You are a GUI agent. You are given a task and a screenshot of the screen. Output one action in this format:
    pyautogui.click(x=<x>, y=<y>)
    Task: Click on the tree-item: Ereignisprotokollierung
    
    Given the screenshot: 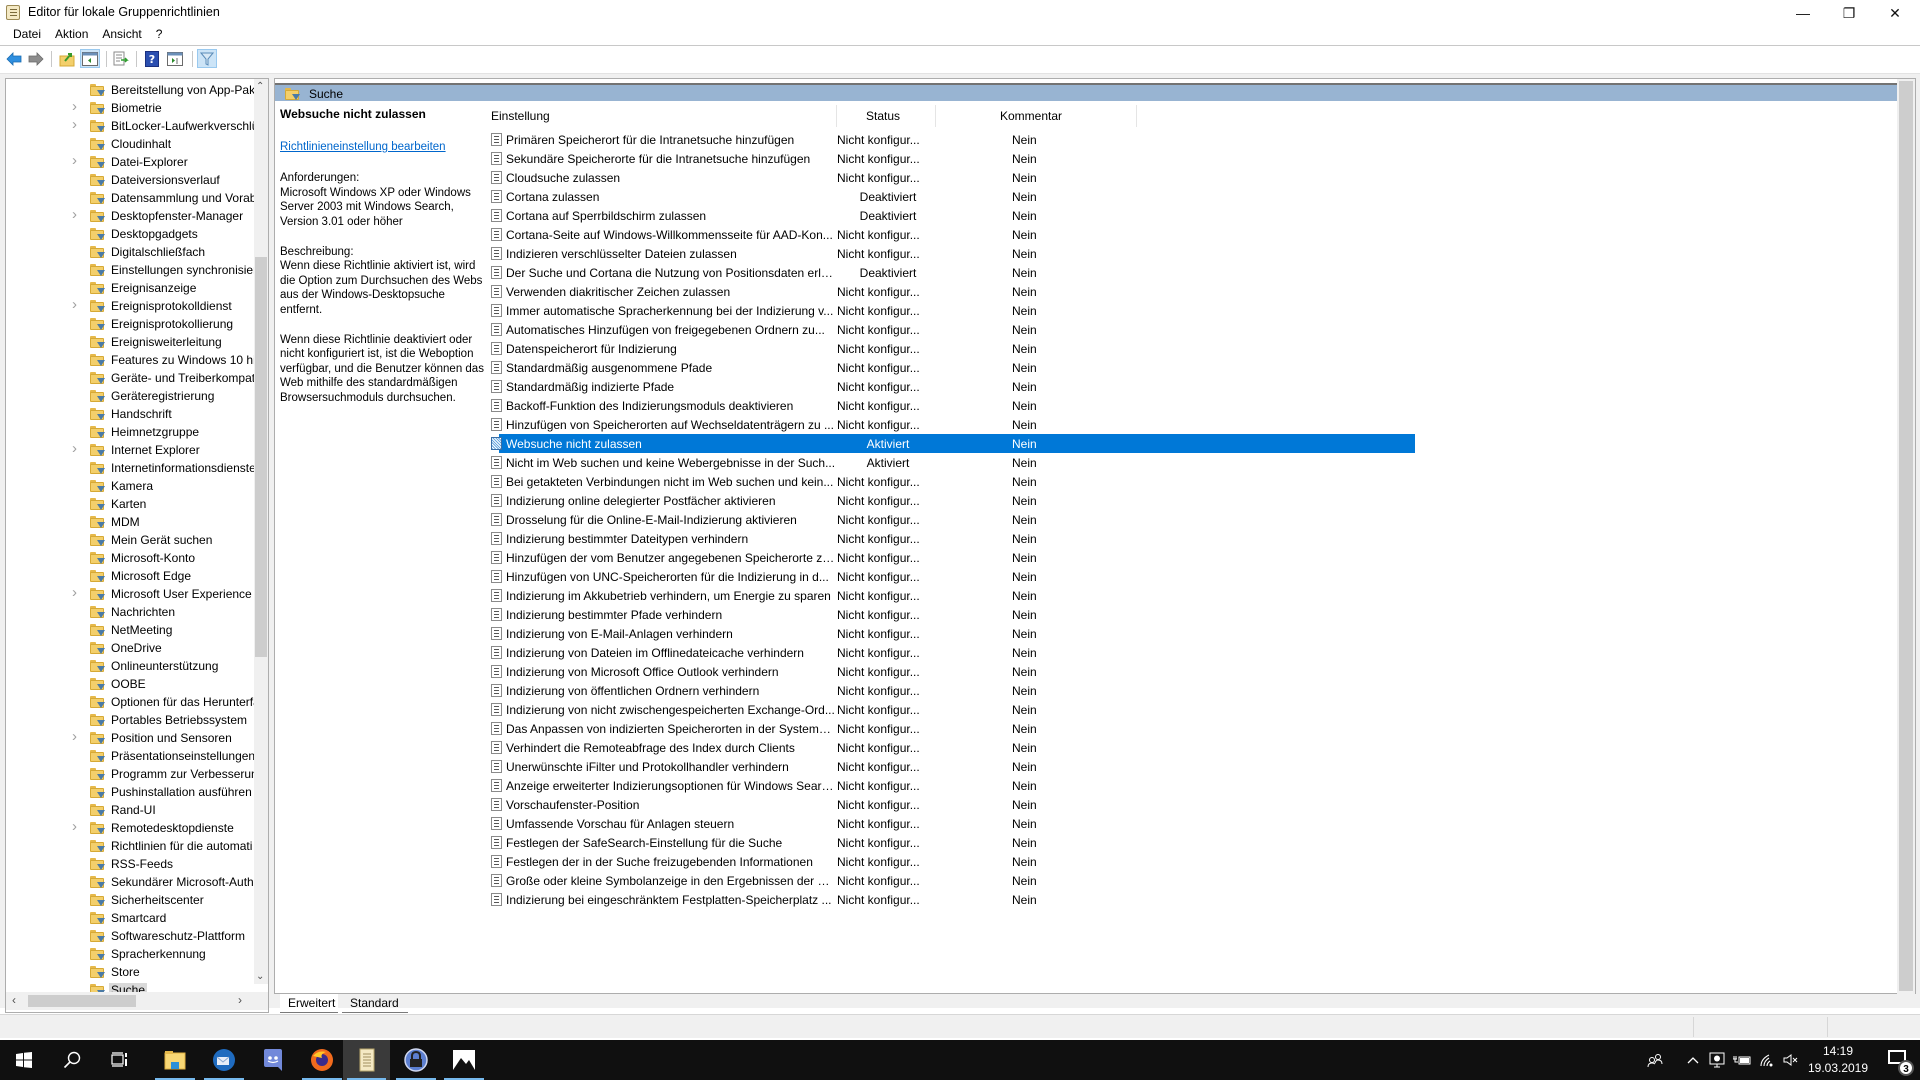 What is the action you would take?
    pyautogui.click(x=130, y=324)
    